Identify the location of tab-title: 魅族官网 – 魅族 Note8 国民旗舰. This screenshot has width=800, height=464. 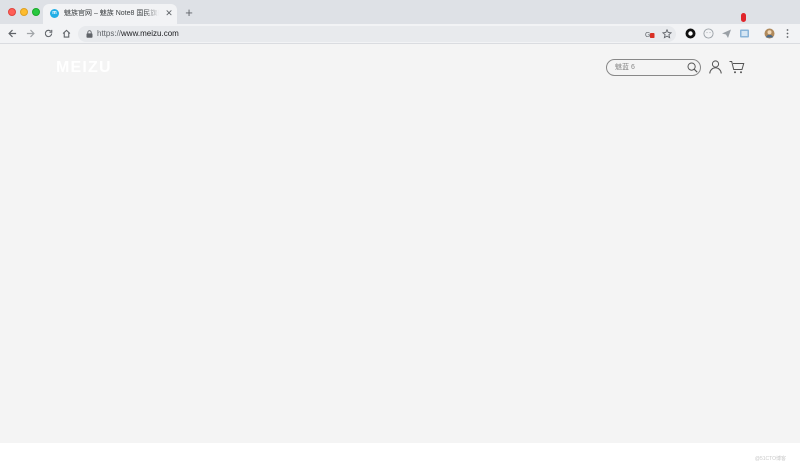
(111, 13).